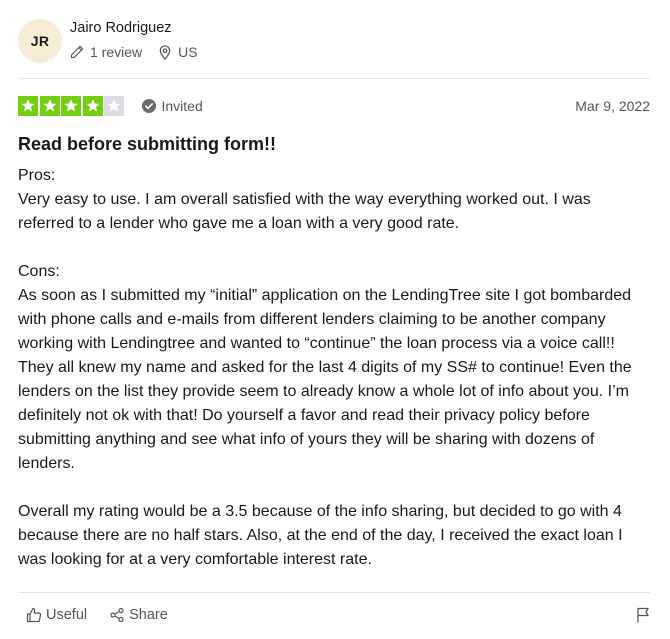 The image size is (670, 639). What do you see at coordinates (39, 271) in the screenshot?
I see `cons-label: Cons:` at bounding box center [39, 271].